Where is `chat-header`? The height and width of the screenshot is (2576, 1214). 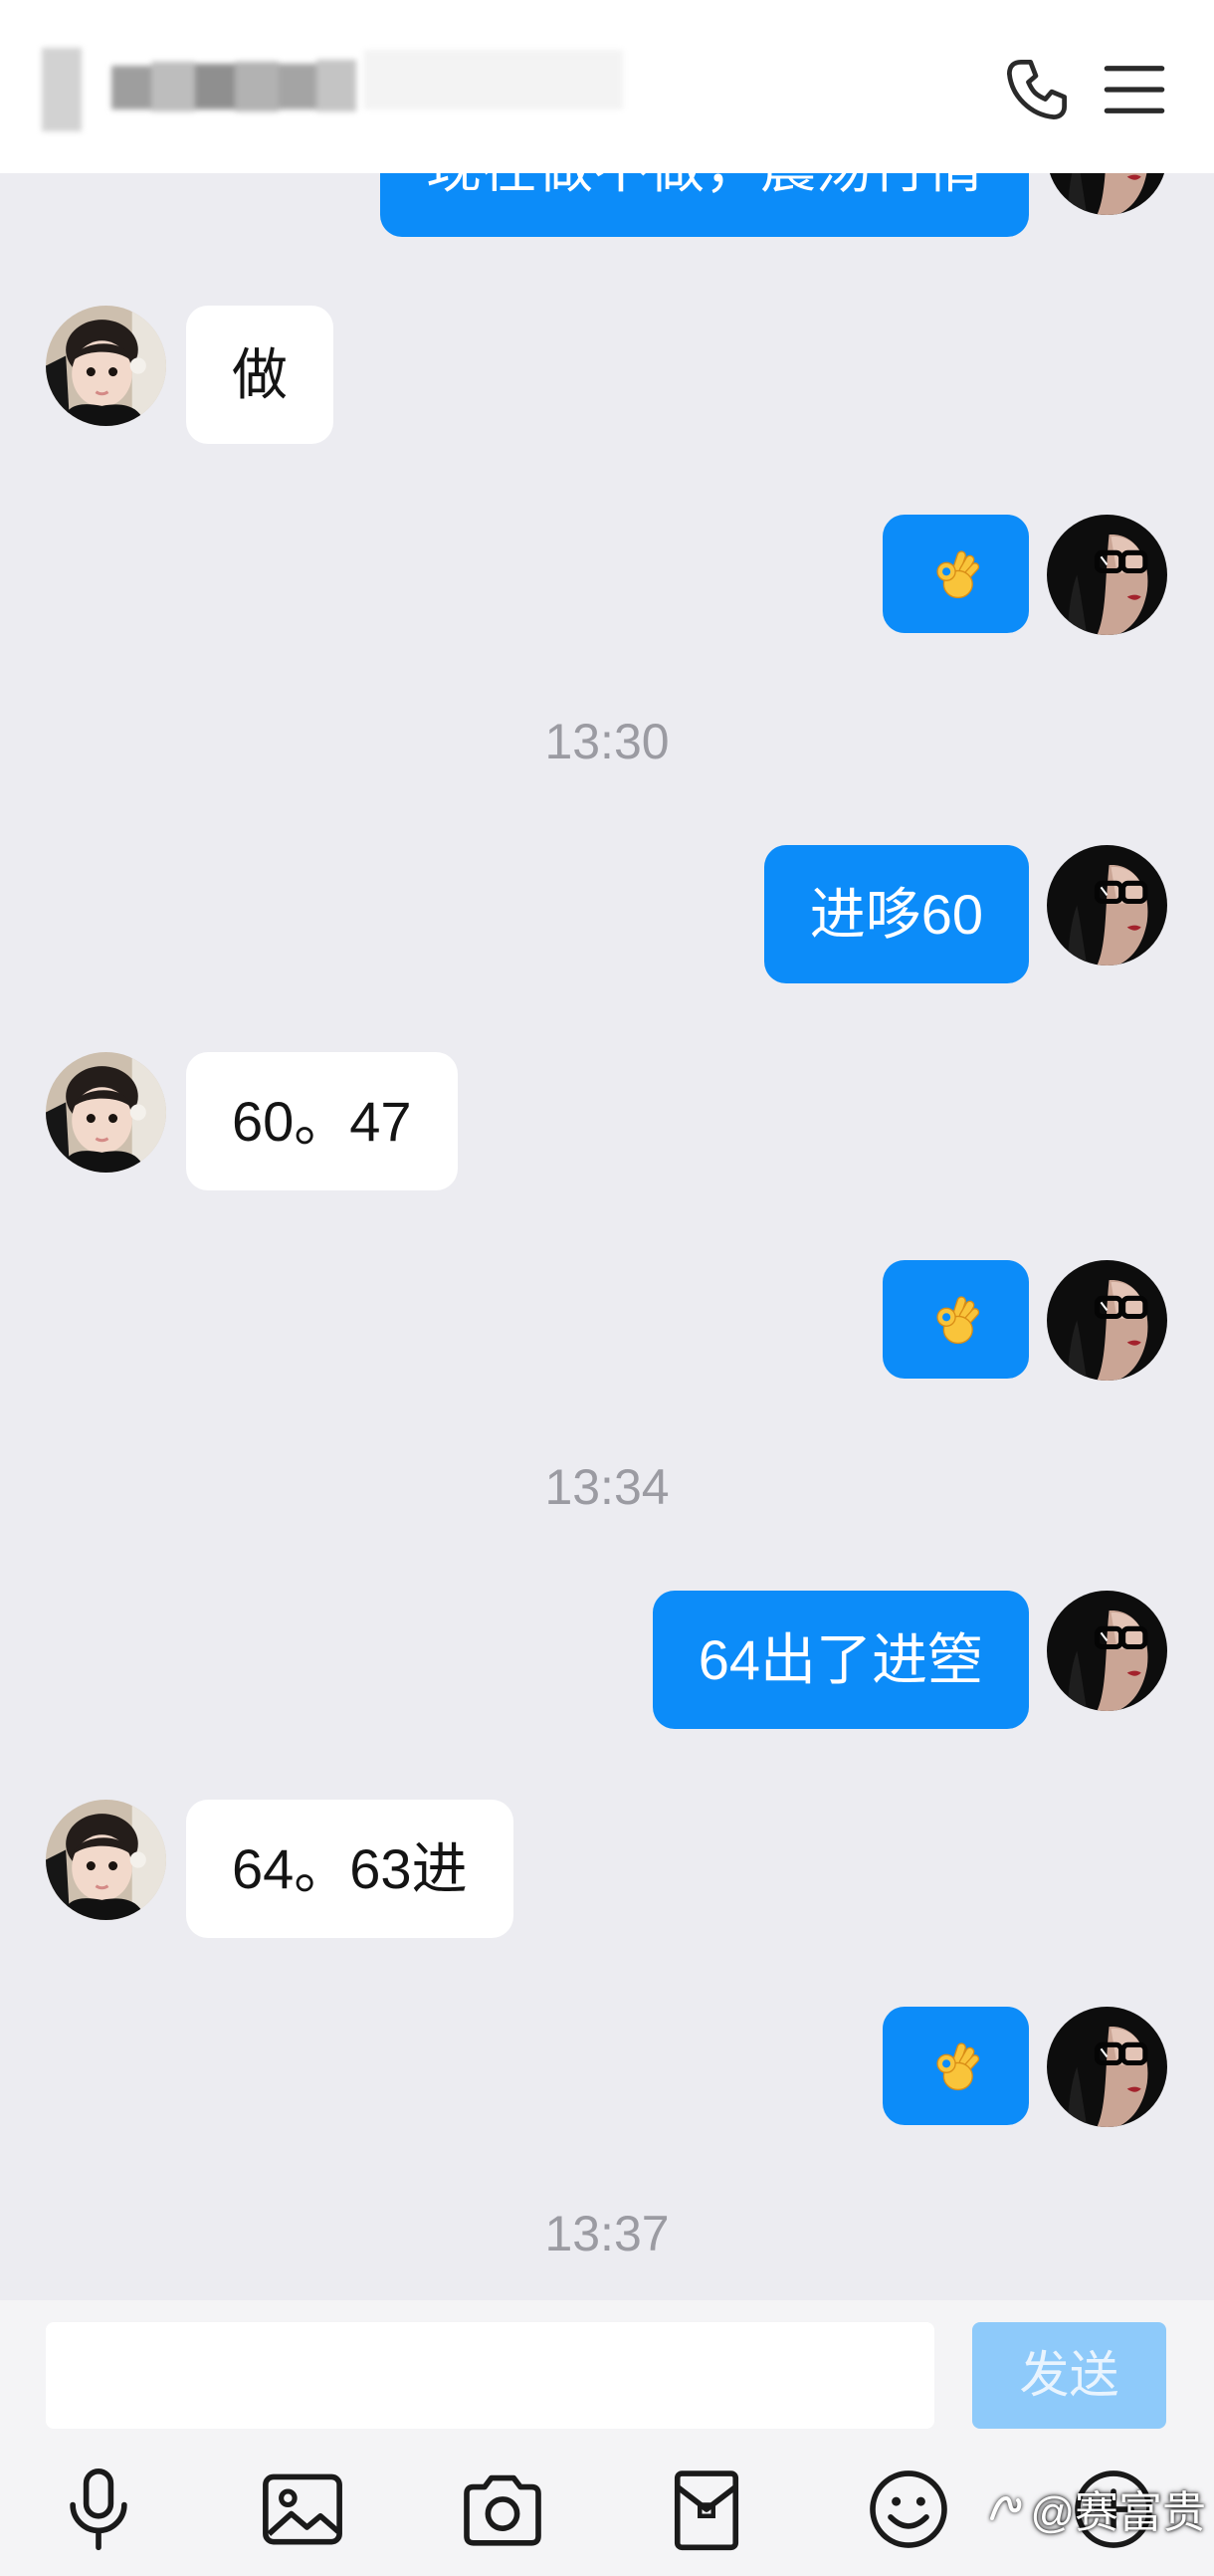
chat-header is located at coordinates (607, 86).